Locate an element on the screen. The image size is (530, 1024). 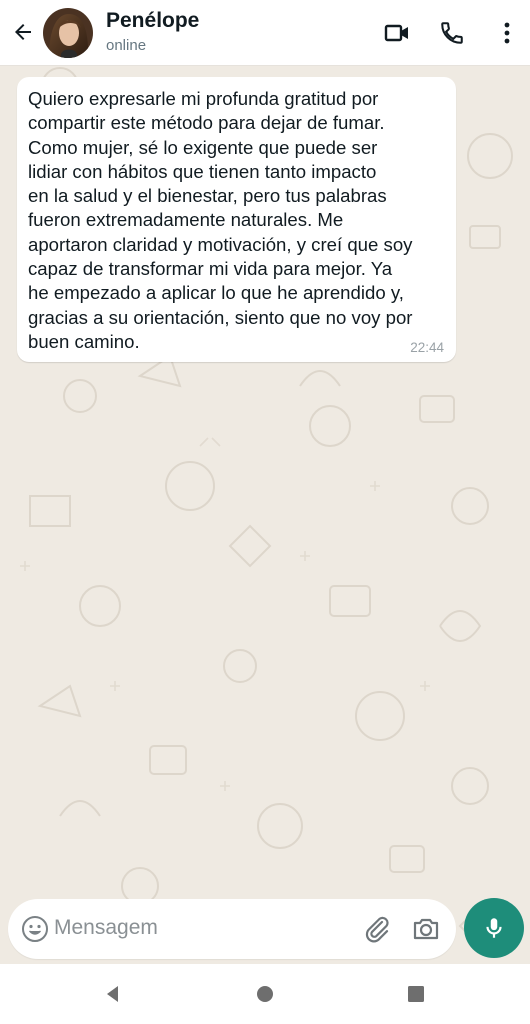
camera-icon is located at coordinates (426, 929).